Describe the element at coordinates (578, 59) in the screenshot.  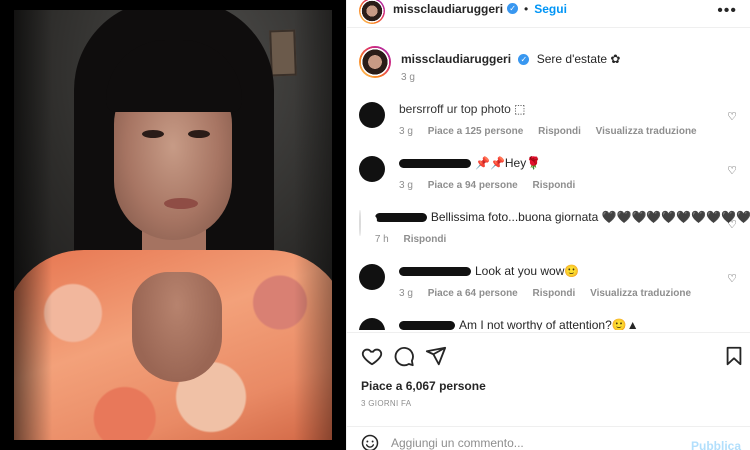
I see `caption-text: Sere d'estate ✿` at that location.